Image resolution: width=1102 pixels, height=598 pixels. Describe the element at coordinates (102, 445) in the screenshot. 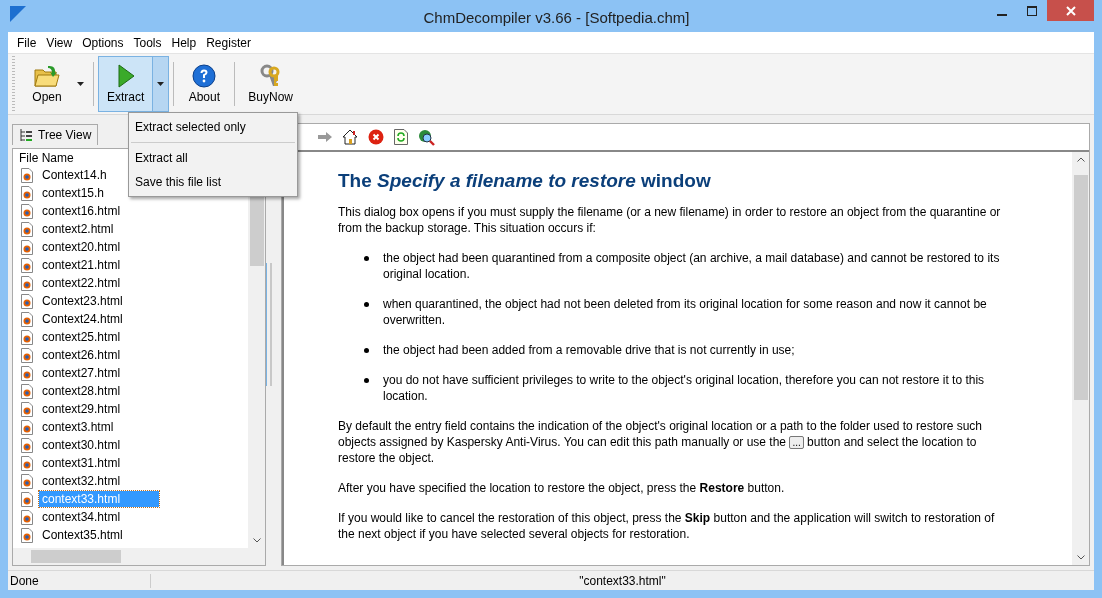

I see `file-list-item: context30.html` at that location.